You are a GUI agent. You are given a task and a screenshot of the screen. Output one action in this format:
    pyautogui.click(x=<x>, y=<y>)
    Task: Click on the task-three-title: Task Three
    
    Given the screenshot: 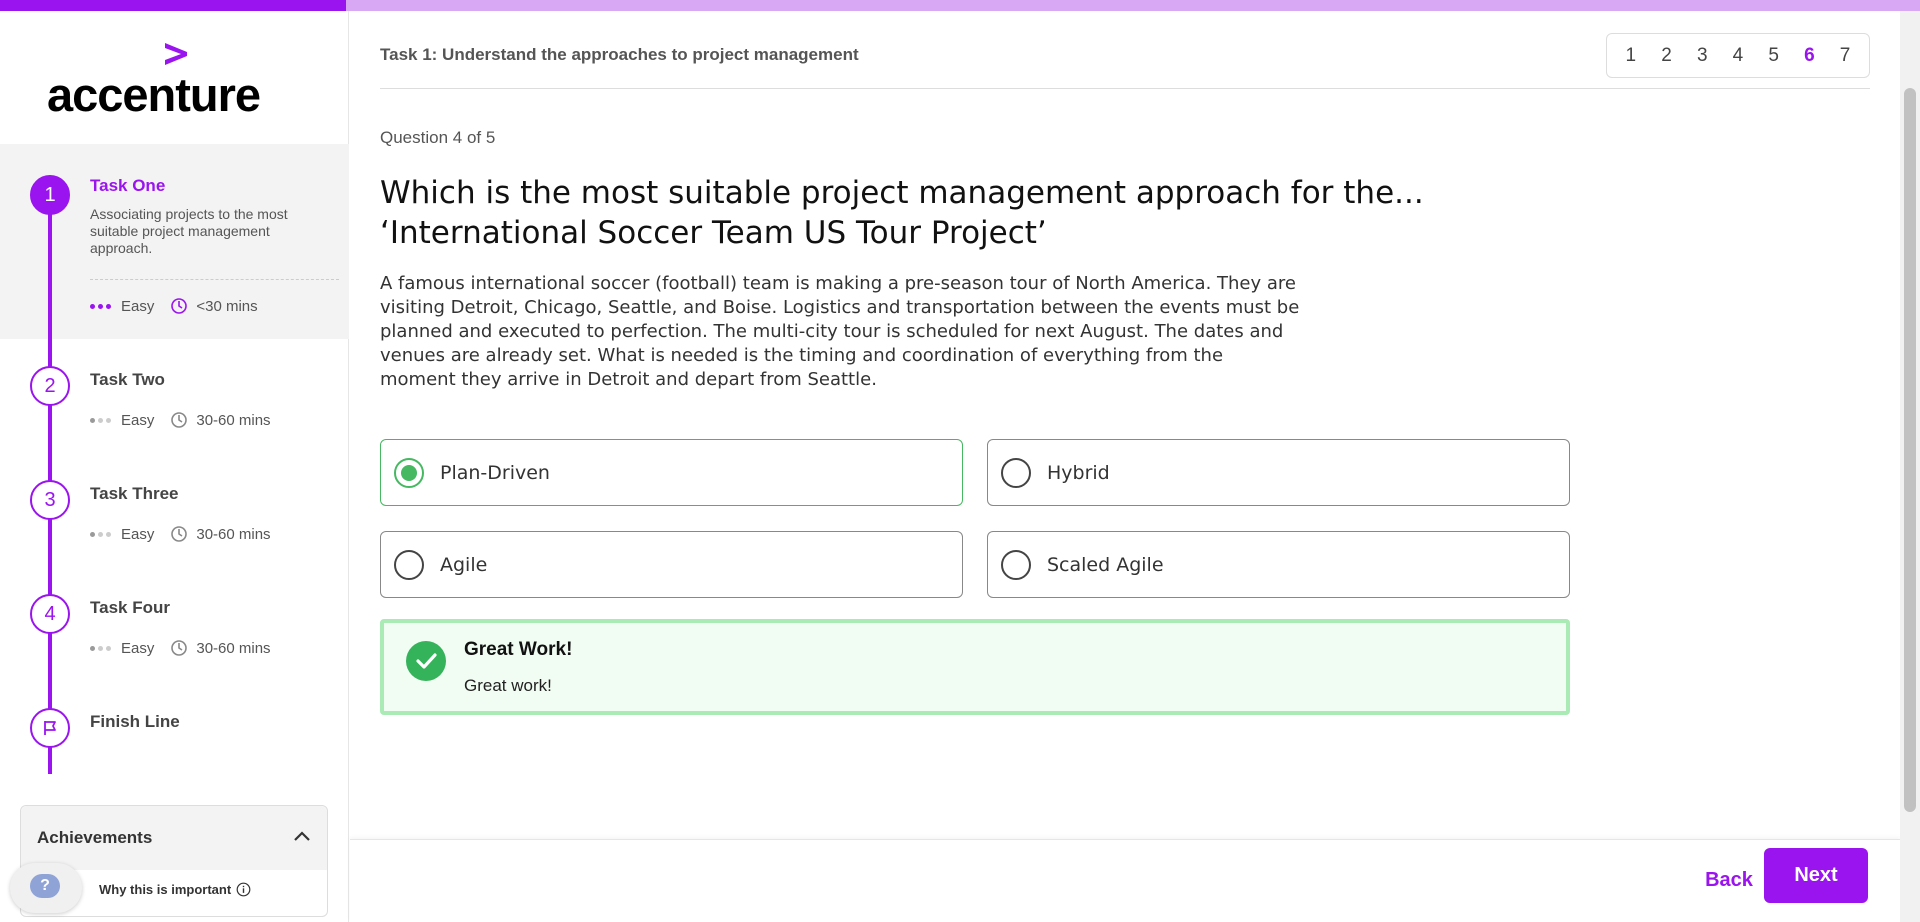 What is the action you would take?
    pyautogui.click(x=134, y=494)
    